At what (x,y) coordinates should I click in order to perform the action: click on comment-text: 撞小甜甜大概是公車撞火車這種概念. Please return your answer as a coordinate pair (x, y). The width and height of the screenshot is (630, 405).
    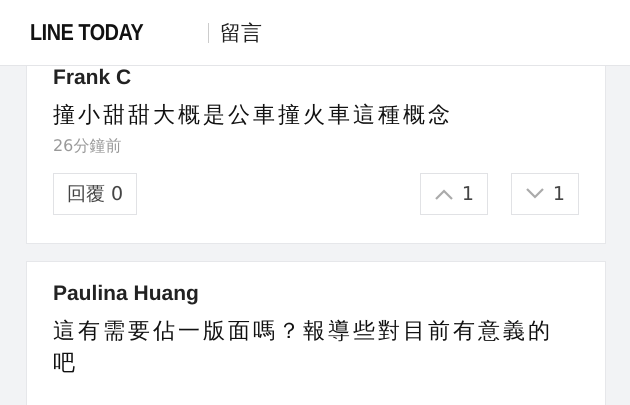
    Looking at the image, I should click on (253, 116).